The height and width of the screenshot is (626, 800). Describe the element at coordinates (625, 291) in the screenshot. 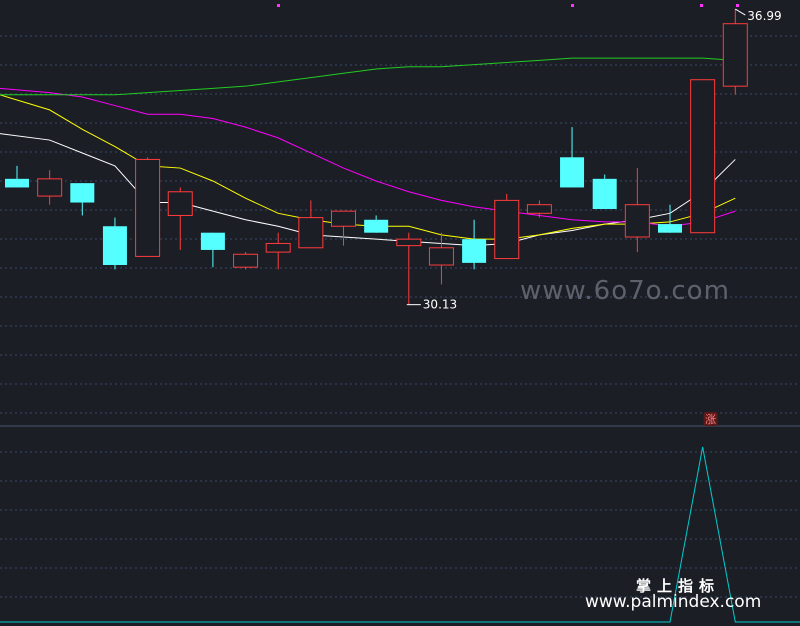

I see `watermark-domain: www.6o7o.com` at that location.